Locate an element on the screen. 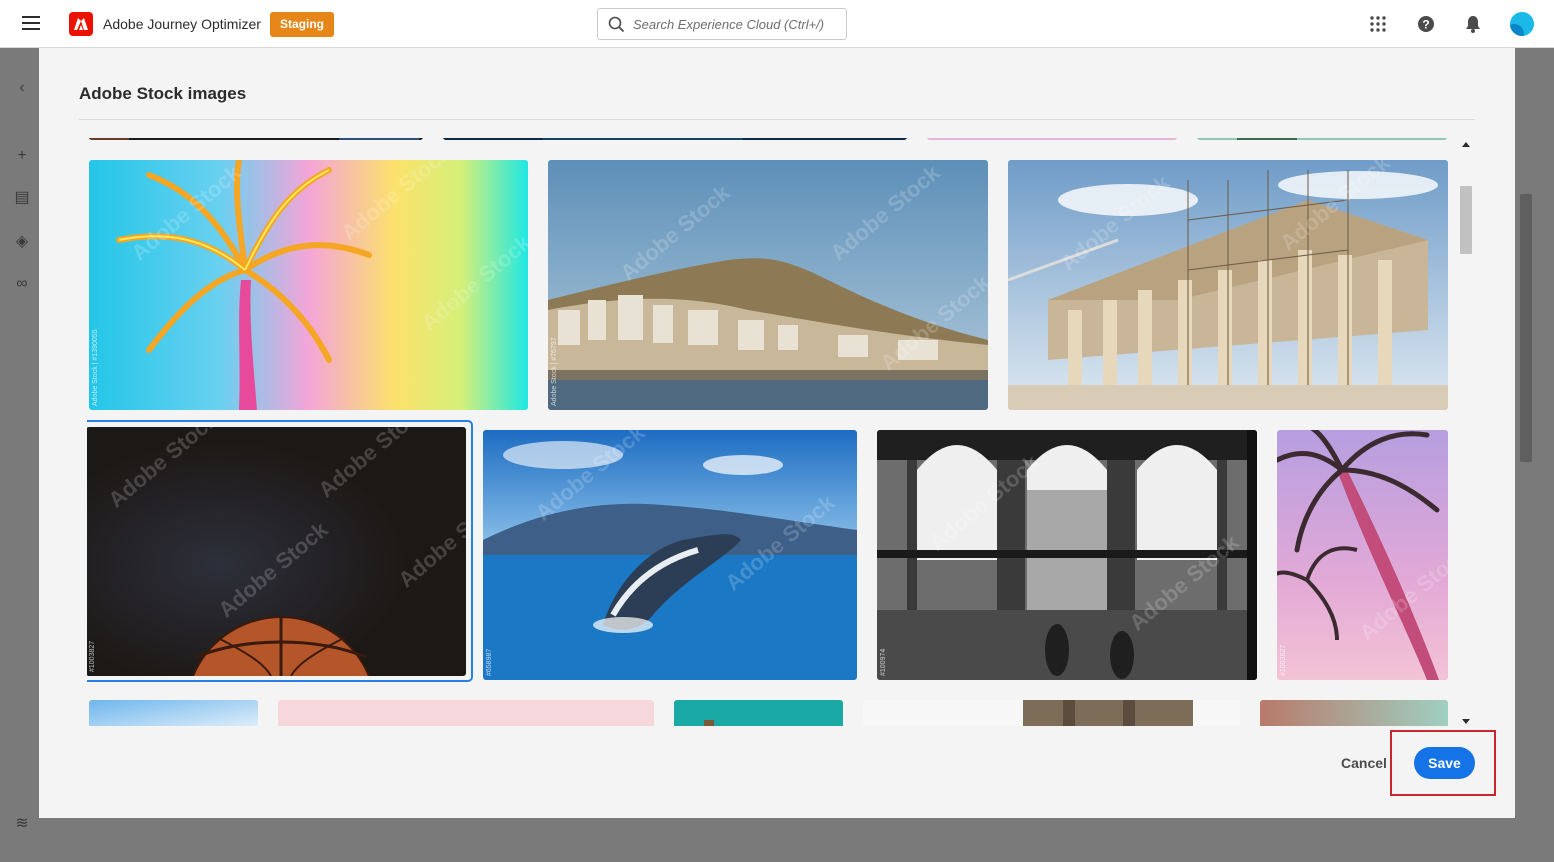  image-parthenon-scaffolding: Adobe StockAdobe Stock is located at coordinates (1228, 285).